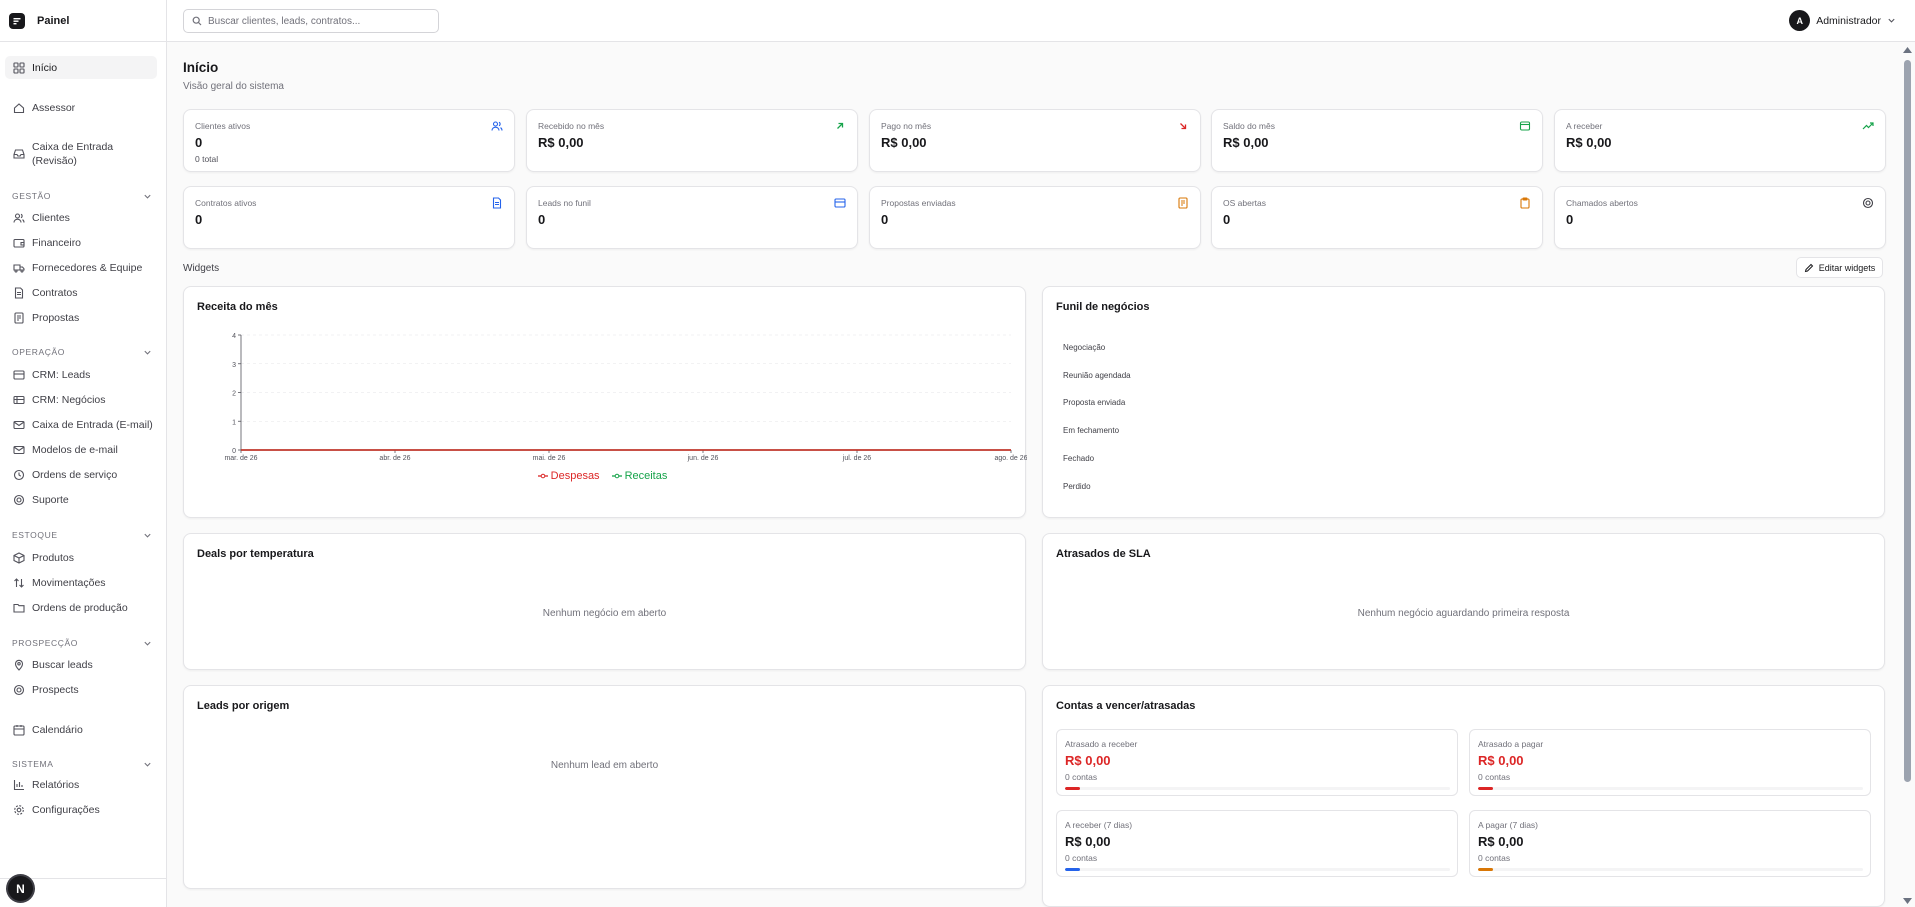 Image resolution: width=1915 pixels, height=907 pixels. Describe the element at coordinates (1244, 203) in the screenshot. I see `stat-label: OS abertas` at that location.